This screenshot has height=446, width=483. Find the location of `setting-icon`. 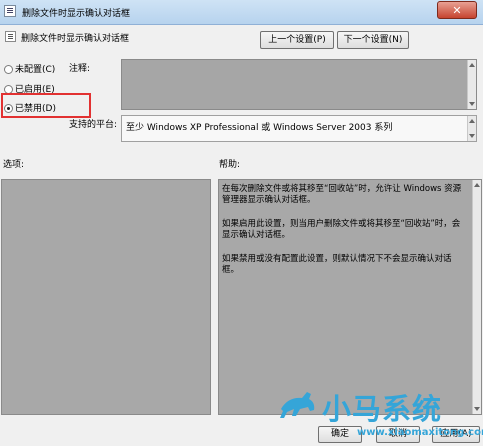

setting-icon is located at coordinates (10, 36).